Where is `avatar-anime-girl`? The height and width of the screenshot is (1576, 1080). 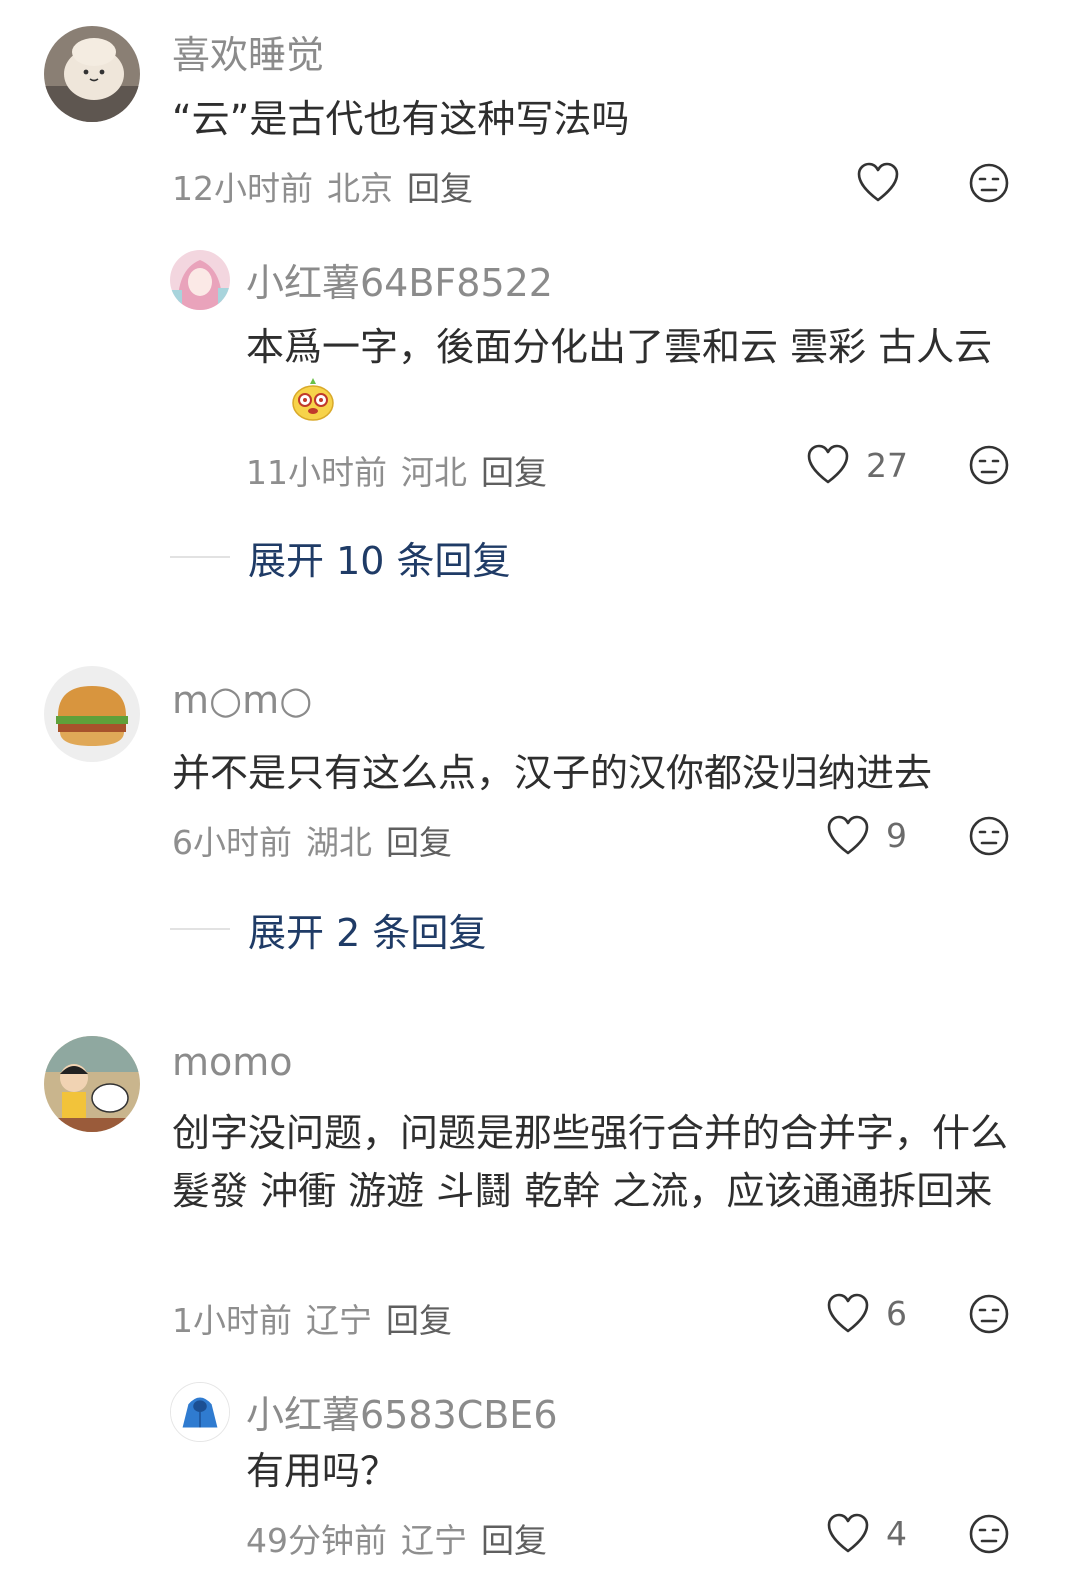 avatar-anime-girl is located at coordinates (200, 280).